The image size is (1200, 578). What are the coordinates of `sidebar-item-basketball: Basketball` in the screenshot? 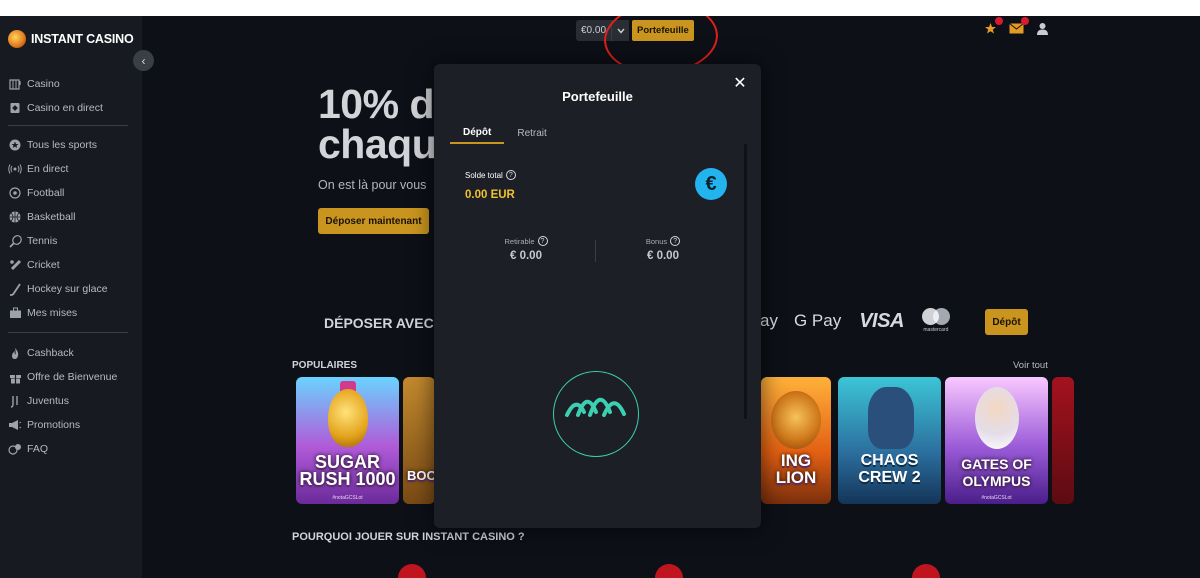 It's located at (71, 217).